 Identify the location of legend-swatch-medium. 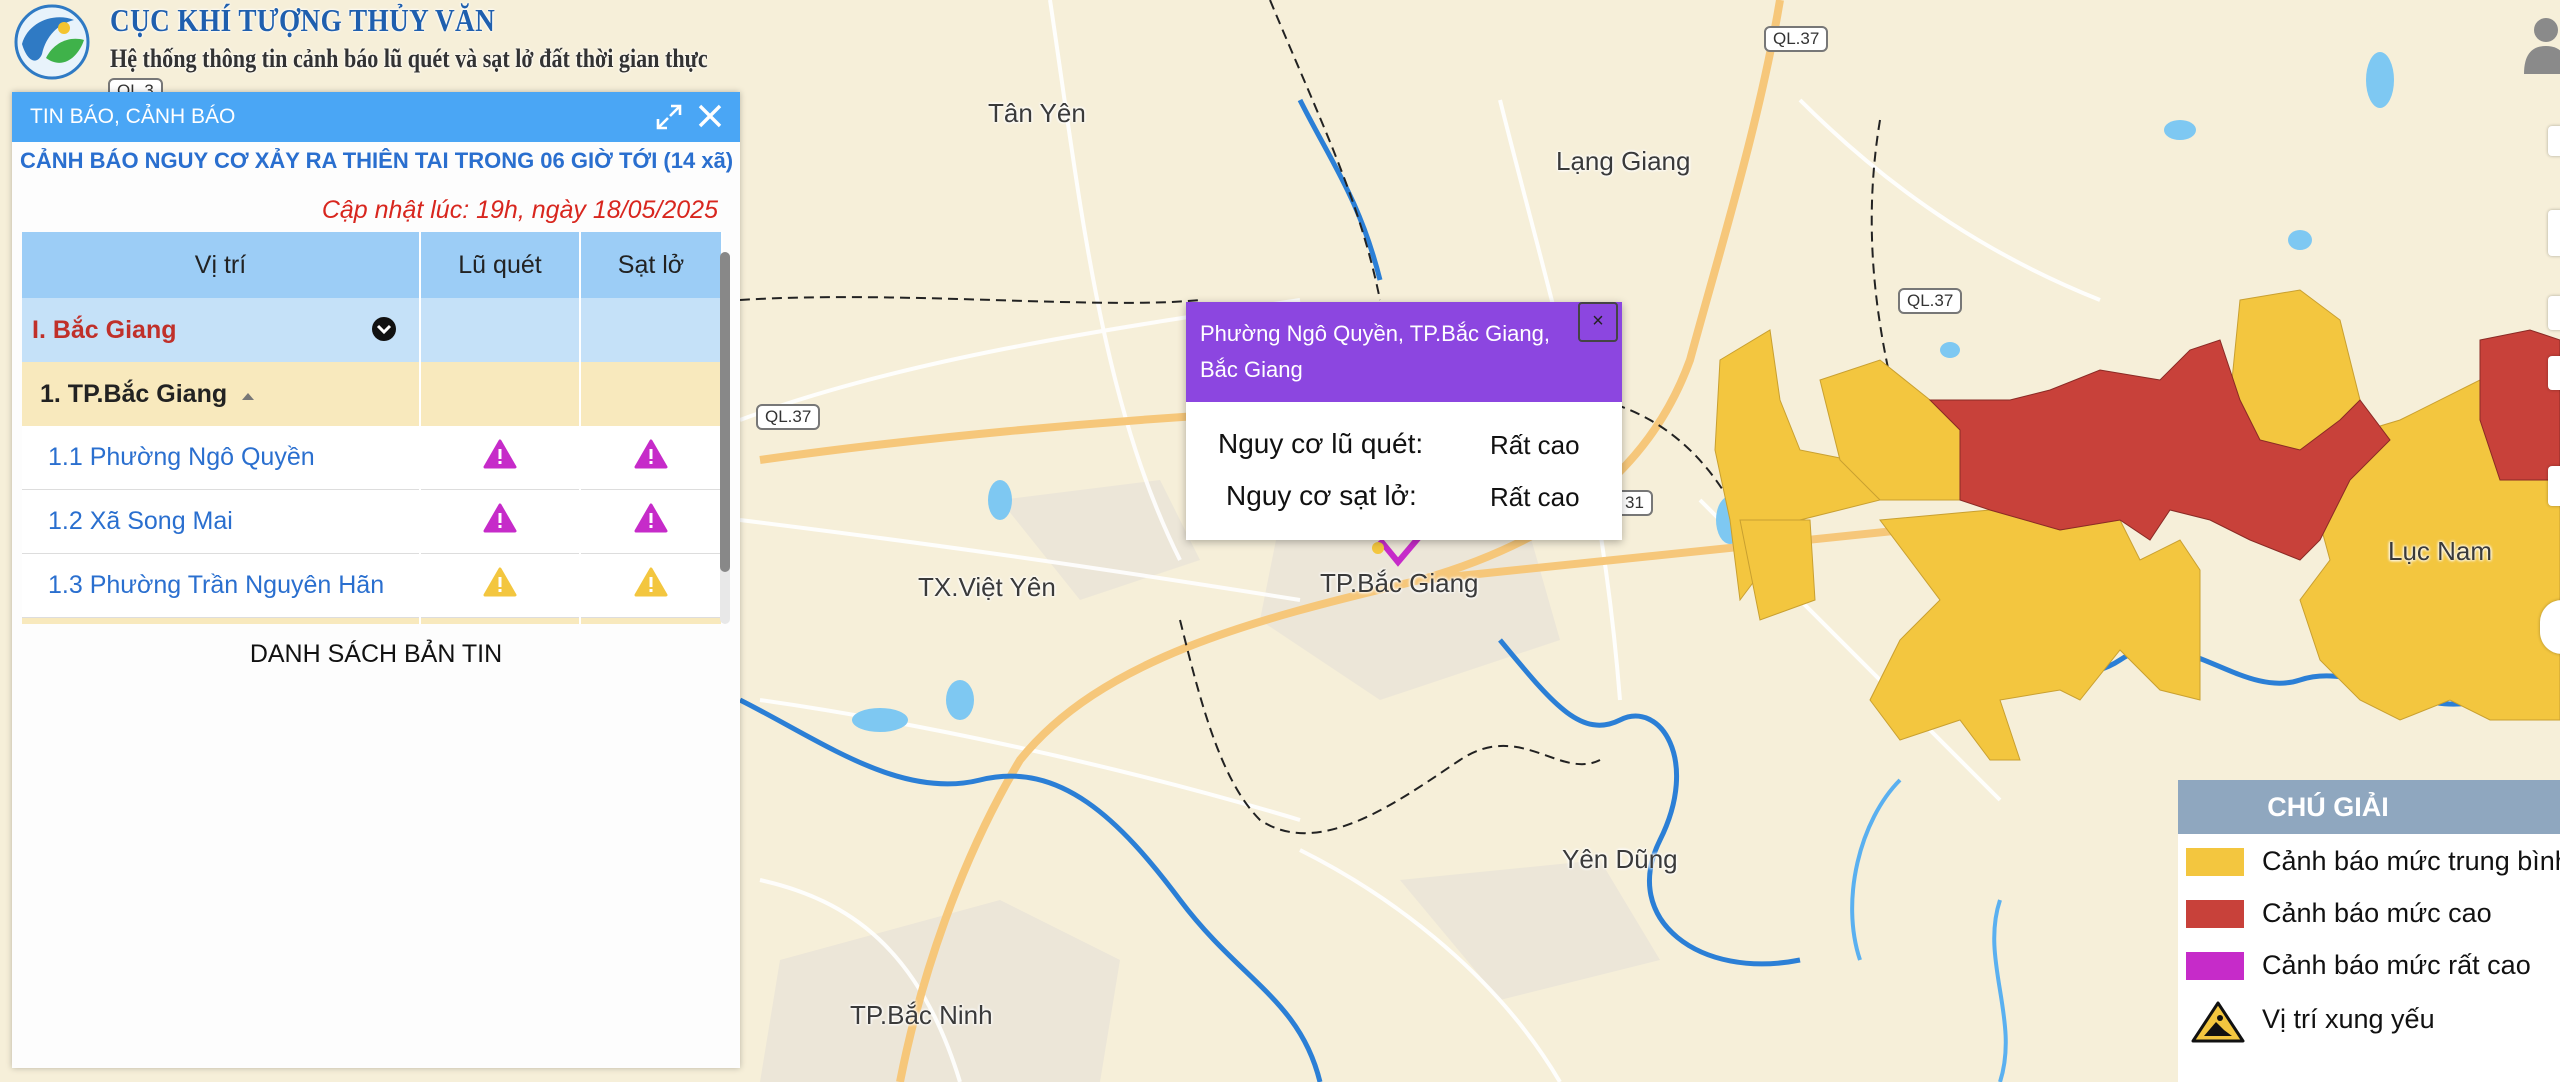
(2215, 862).